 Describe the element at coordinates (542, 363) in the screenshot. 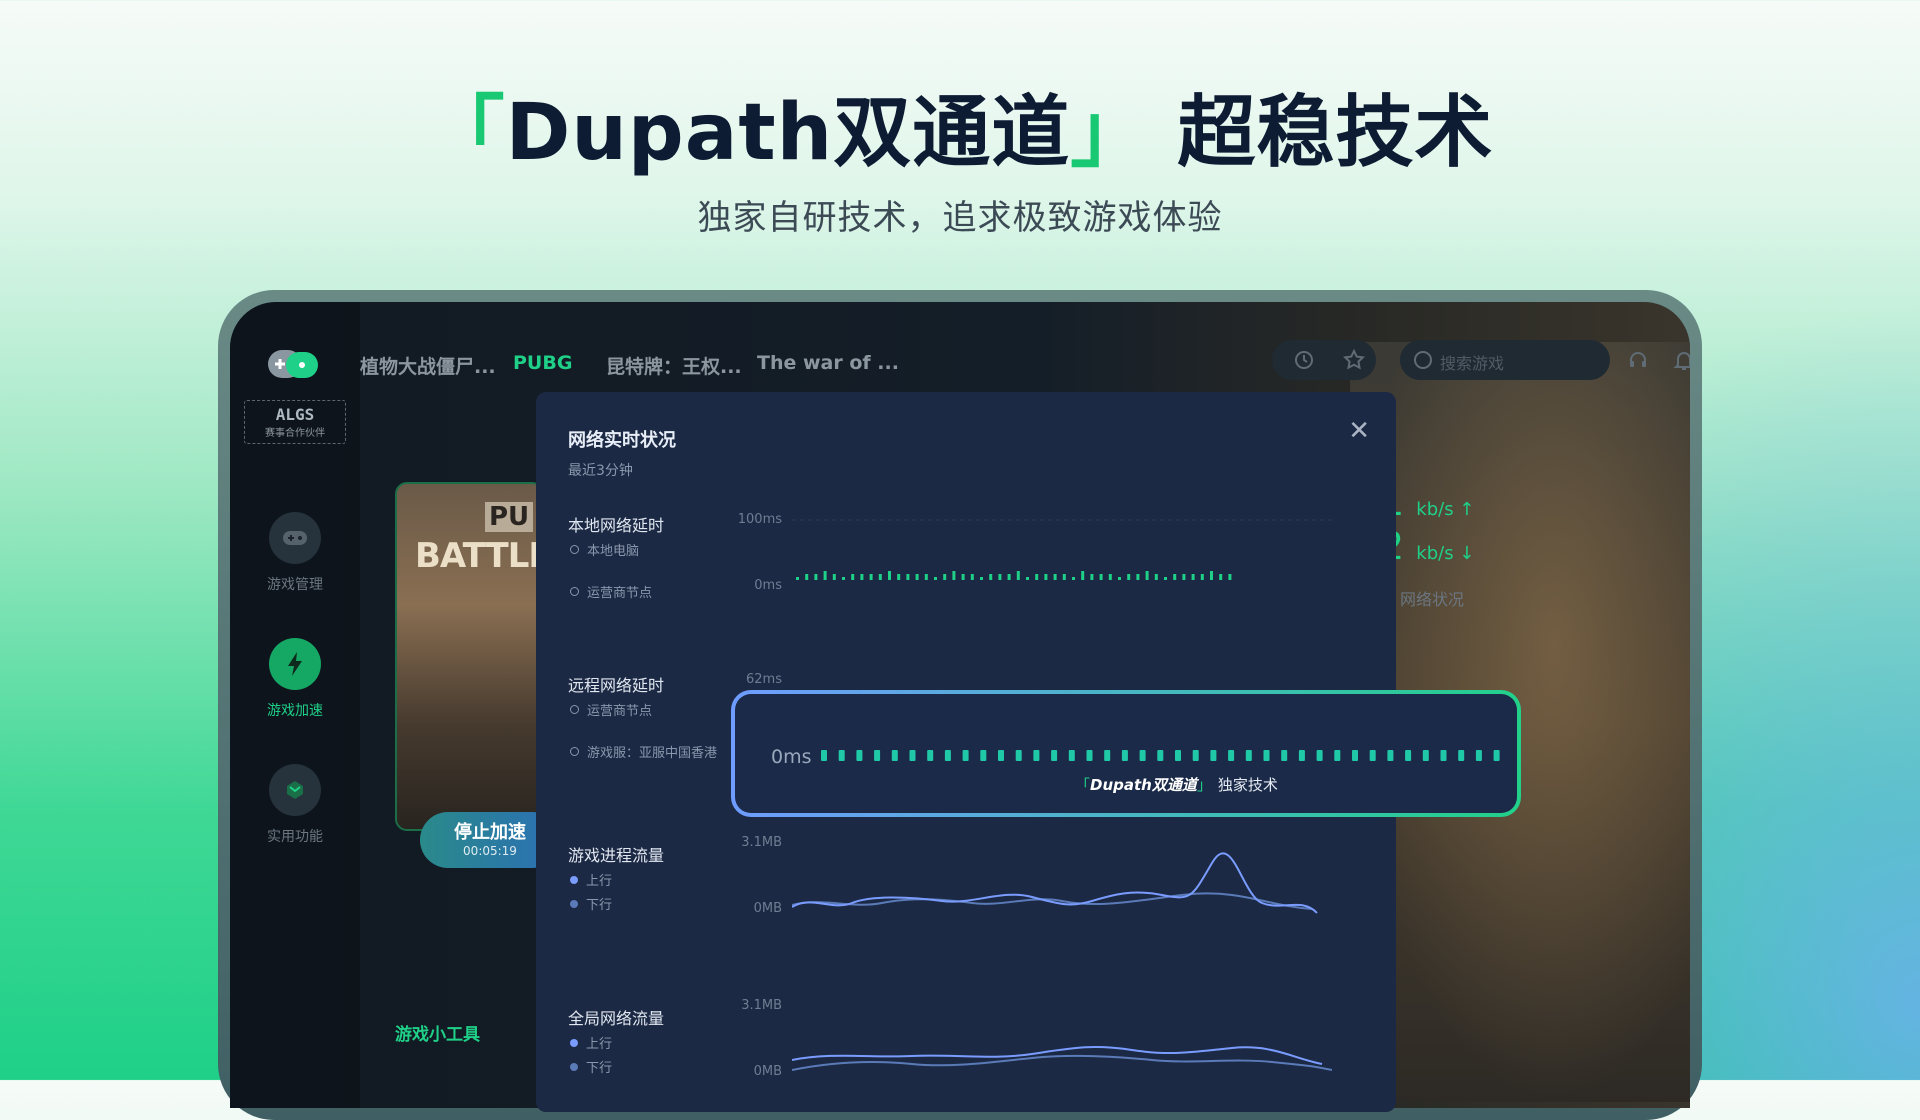

I see `tab-pubg: PUBG` at that location.